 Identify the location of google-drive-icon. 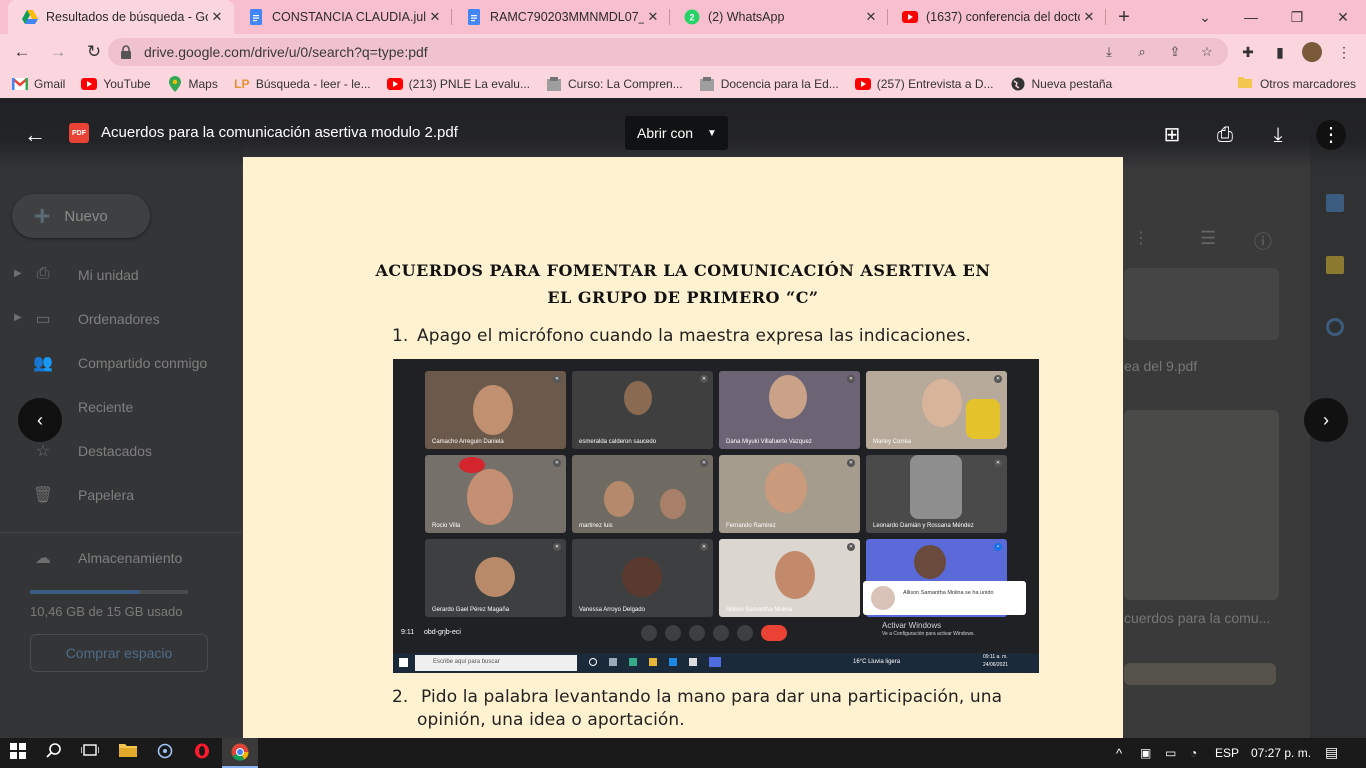
(30, 17).